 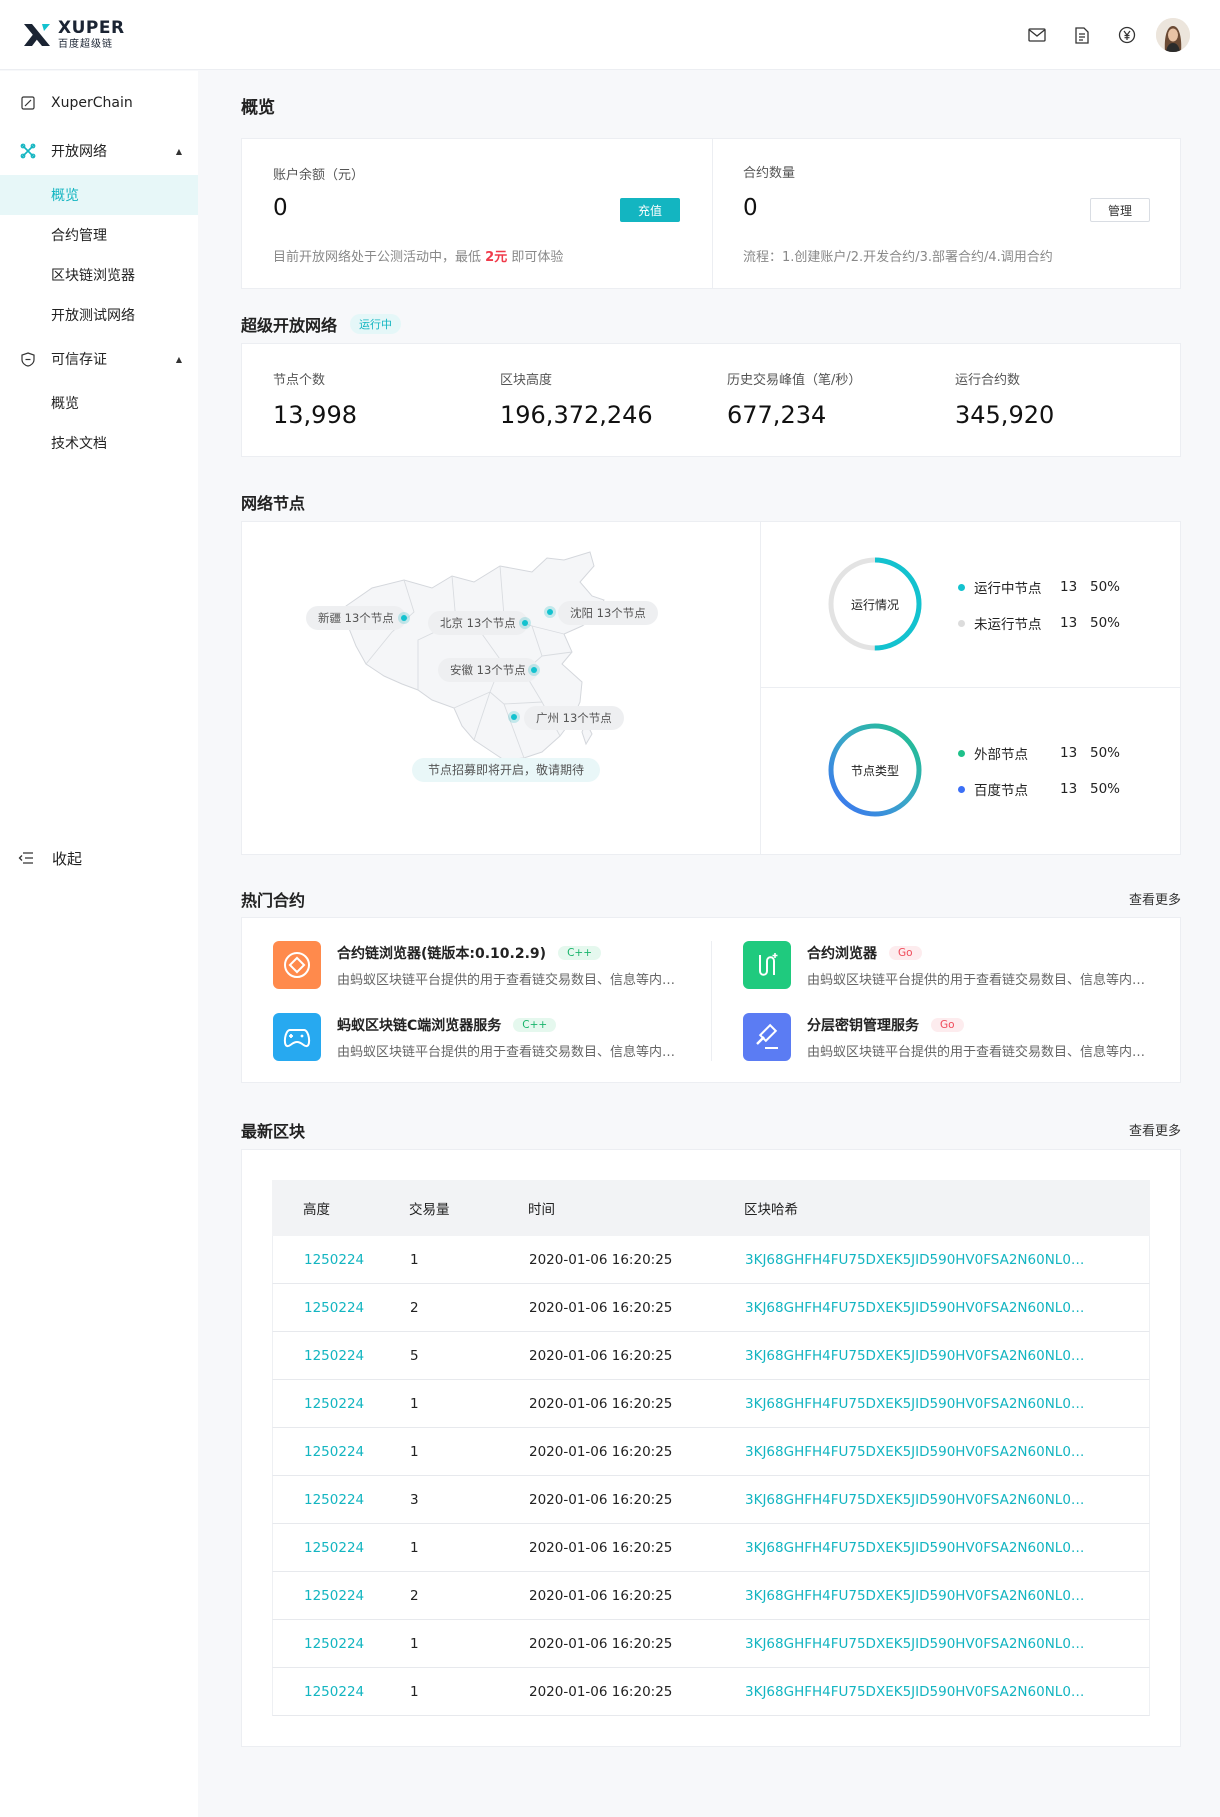 I want to click on legend-baidu: 百度节点 13 50%, so click(x=1039, y=789).